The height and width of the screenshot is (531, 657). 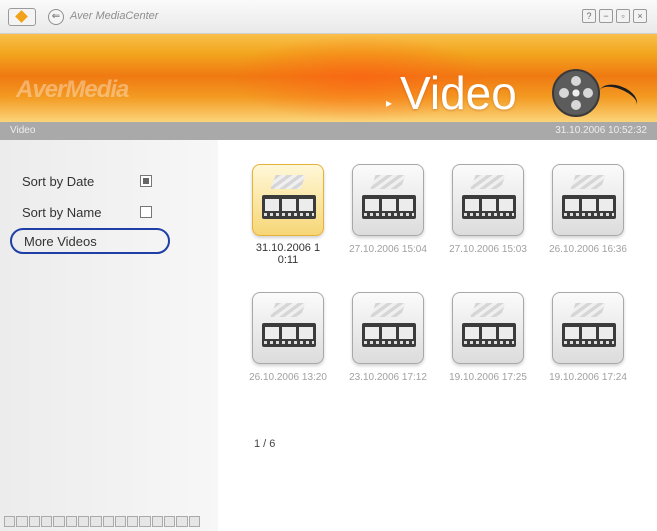 I want to click on film-tail-icon, so click(x=618, y=98).